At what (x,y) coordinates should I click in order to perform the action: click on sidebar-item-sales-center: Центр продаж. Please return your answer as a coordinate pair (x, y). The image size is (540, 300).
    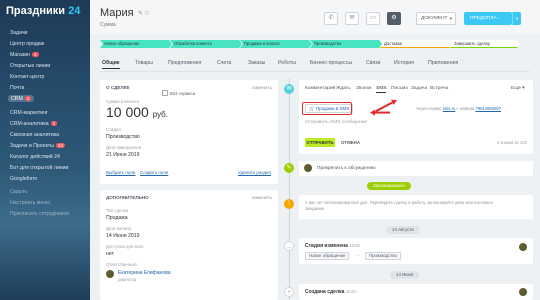
    Looking at the image, I should click on (27, 44).